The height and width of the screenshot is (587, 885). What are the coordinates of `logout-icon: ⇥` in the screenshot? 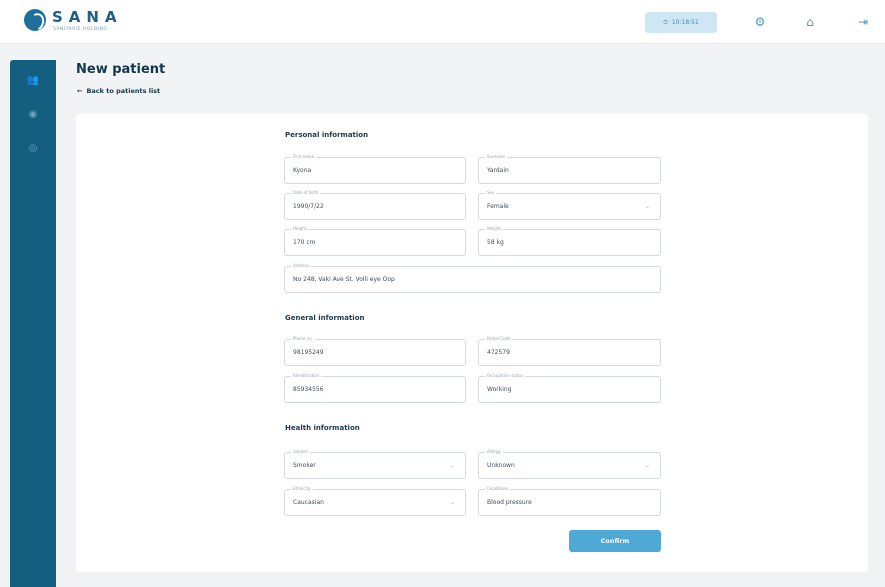 It's located at (863, 22).